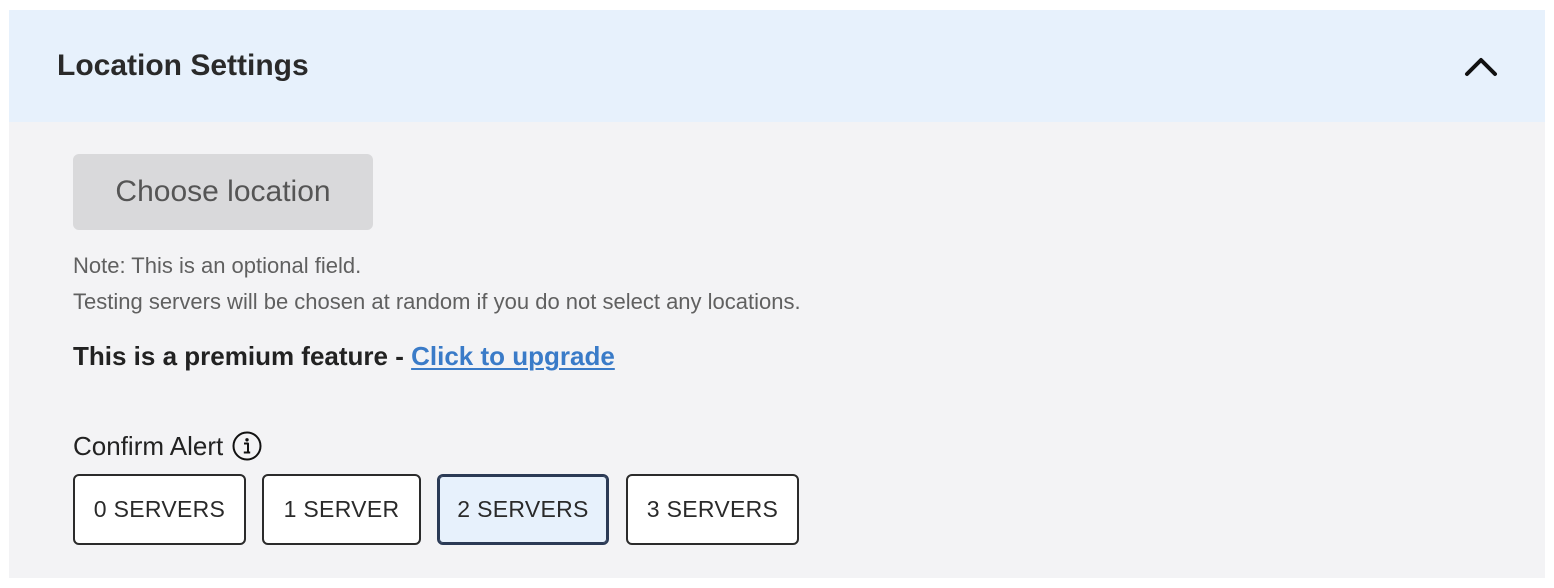 The width and height of the screenshot is (1554, 588). What do you see at coordinates (242, 356) in the screenshot?
I see `premium-feature-text: This is a premium feature -` at bounding box center [242, 356].